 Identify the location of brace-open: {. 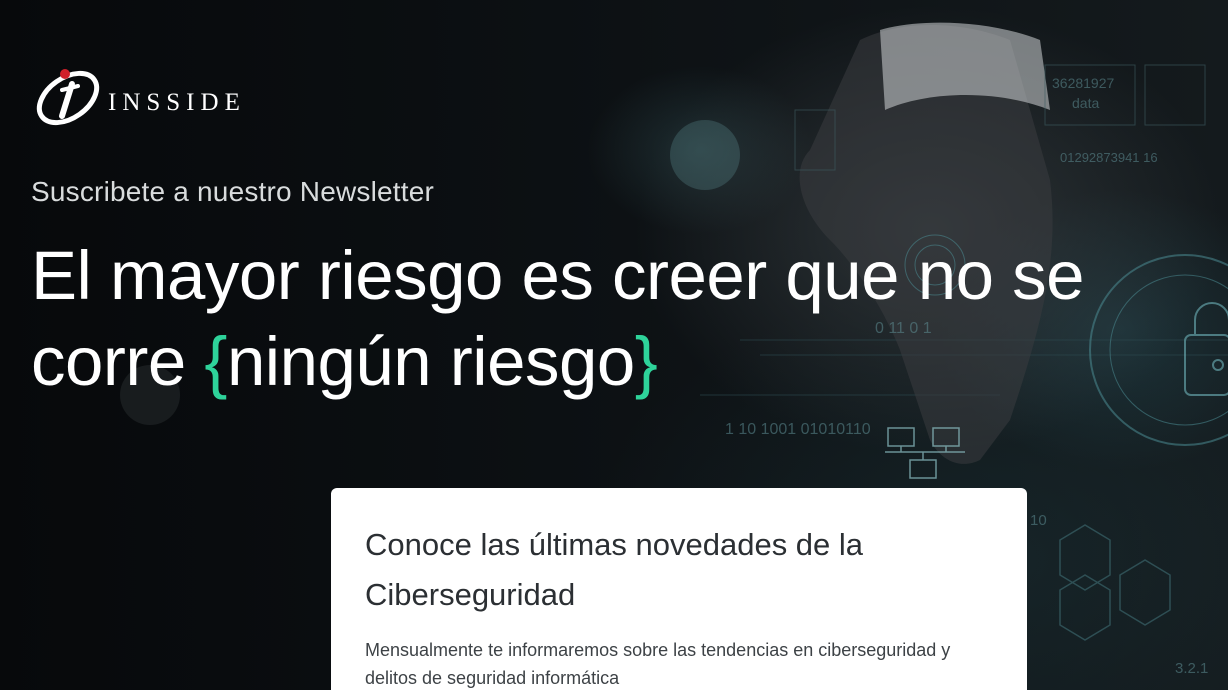
(215, 361).